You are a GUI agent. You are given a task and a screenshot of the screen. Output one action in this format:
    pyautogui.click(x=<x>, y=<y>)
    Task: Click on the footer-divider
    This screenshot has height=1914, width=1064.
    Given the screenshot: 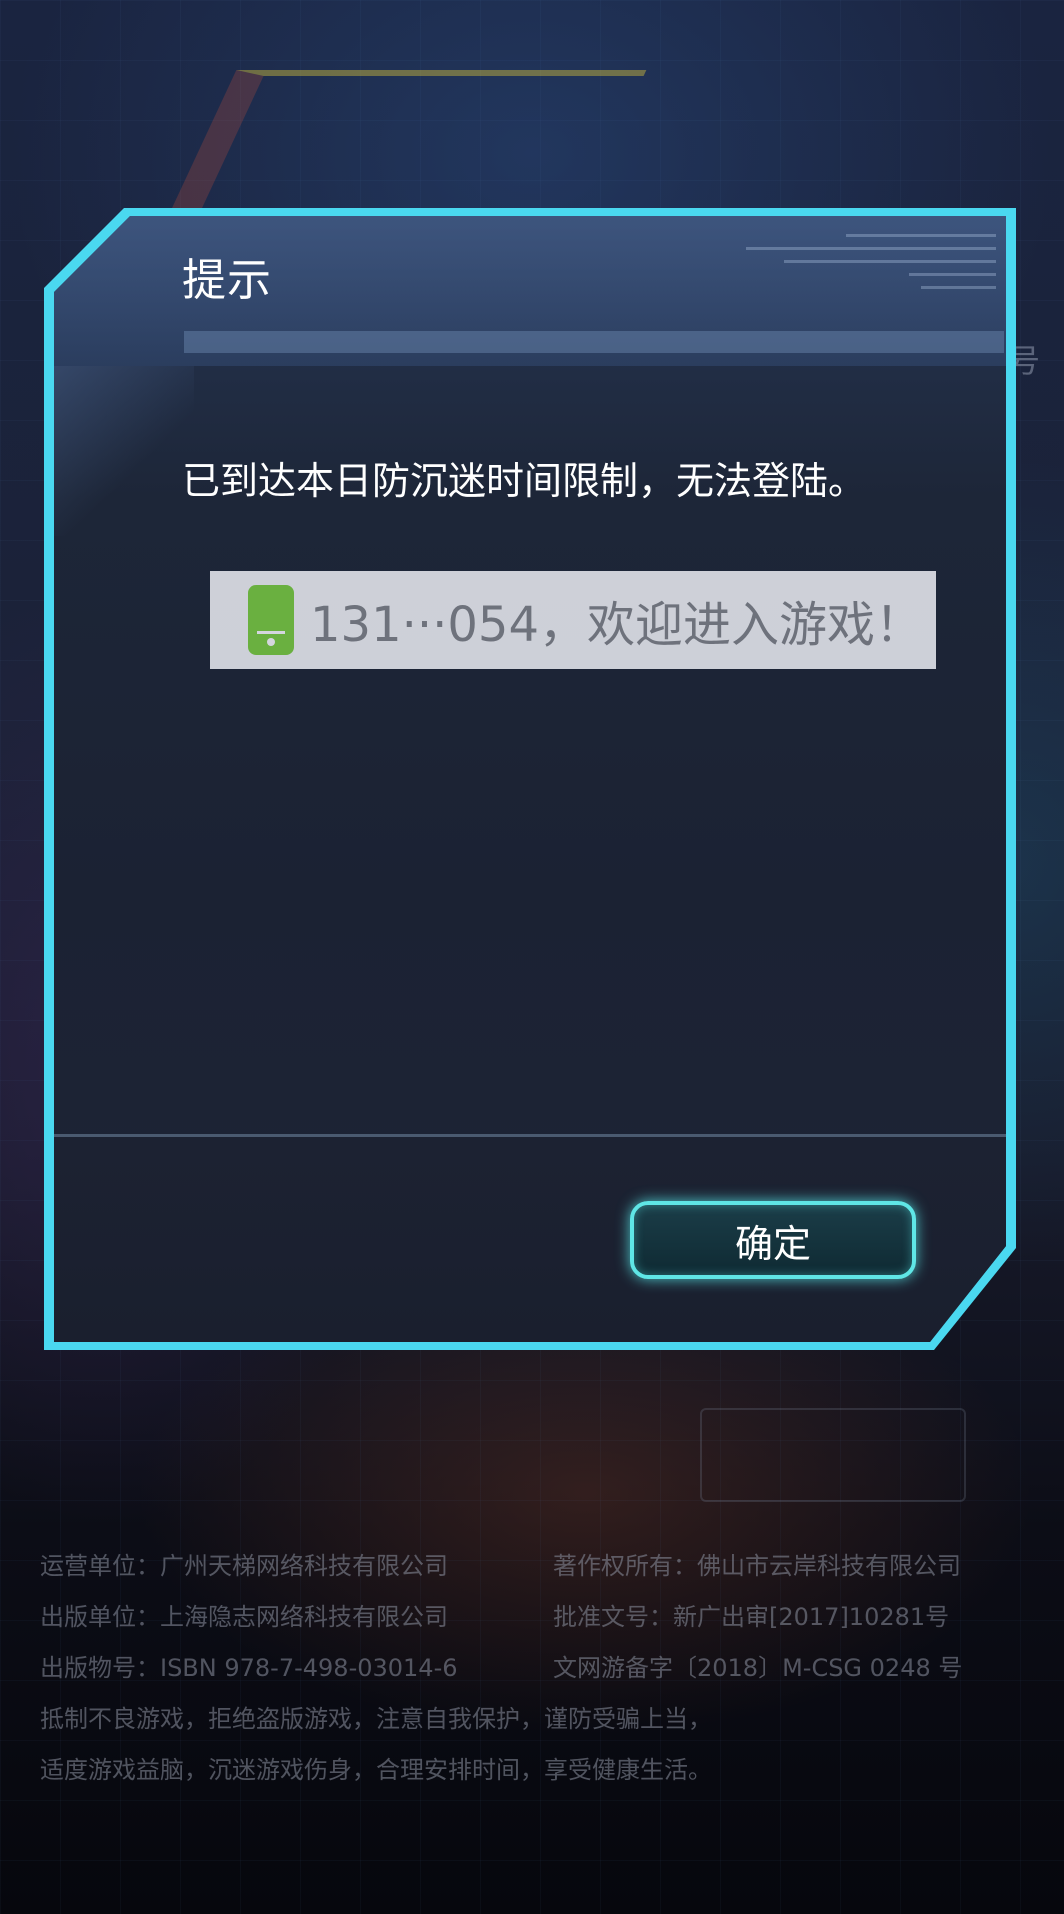 What is the action you would take?
    pyautogui.click(x=530, y=1135)
    